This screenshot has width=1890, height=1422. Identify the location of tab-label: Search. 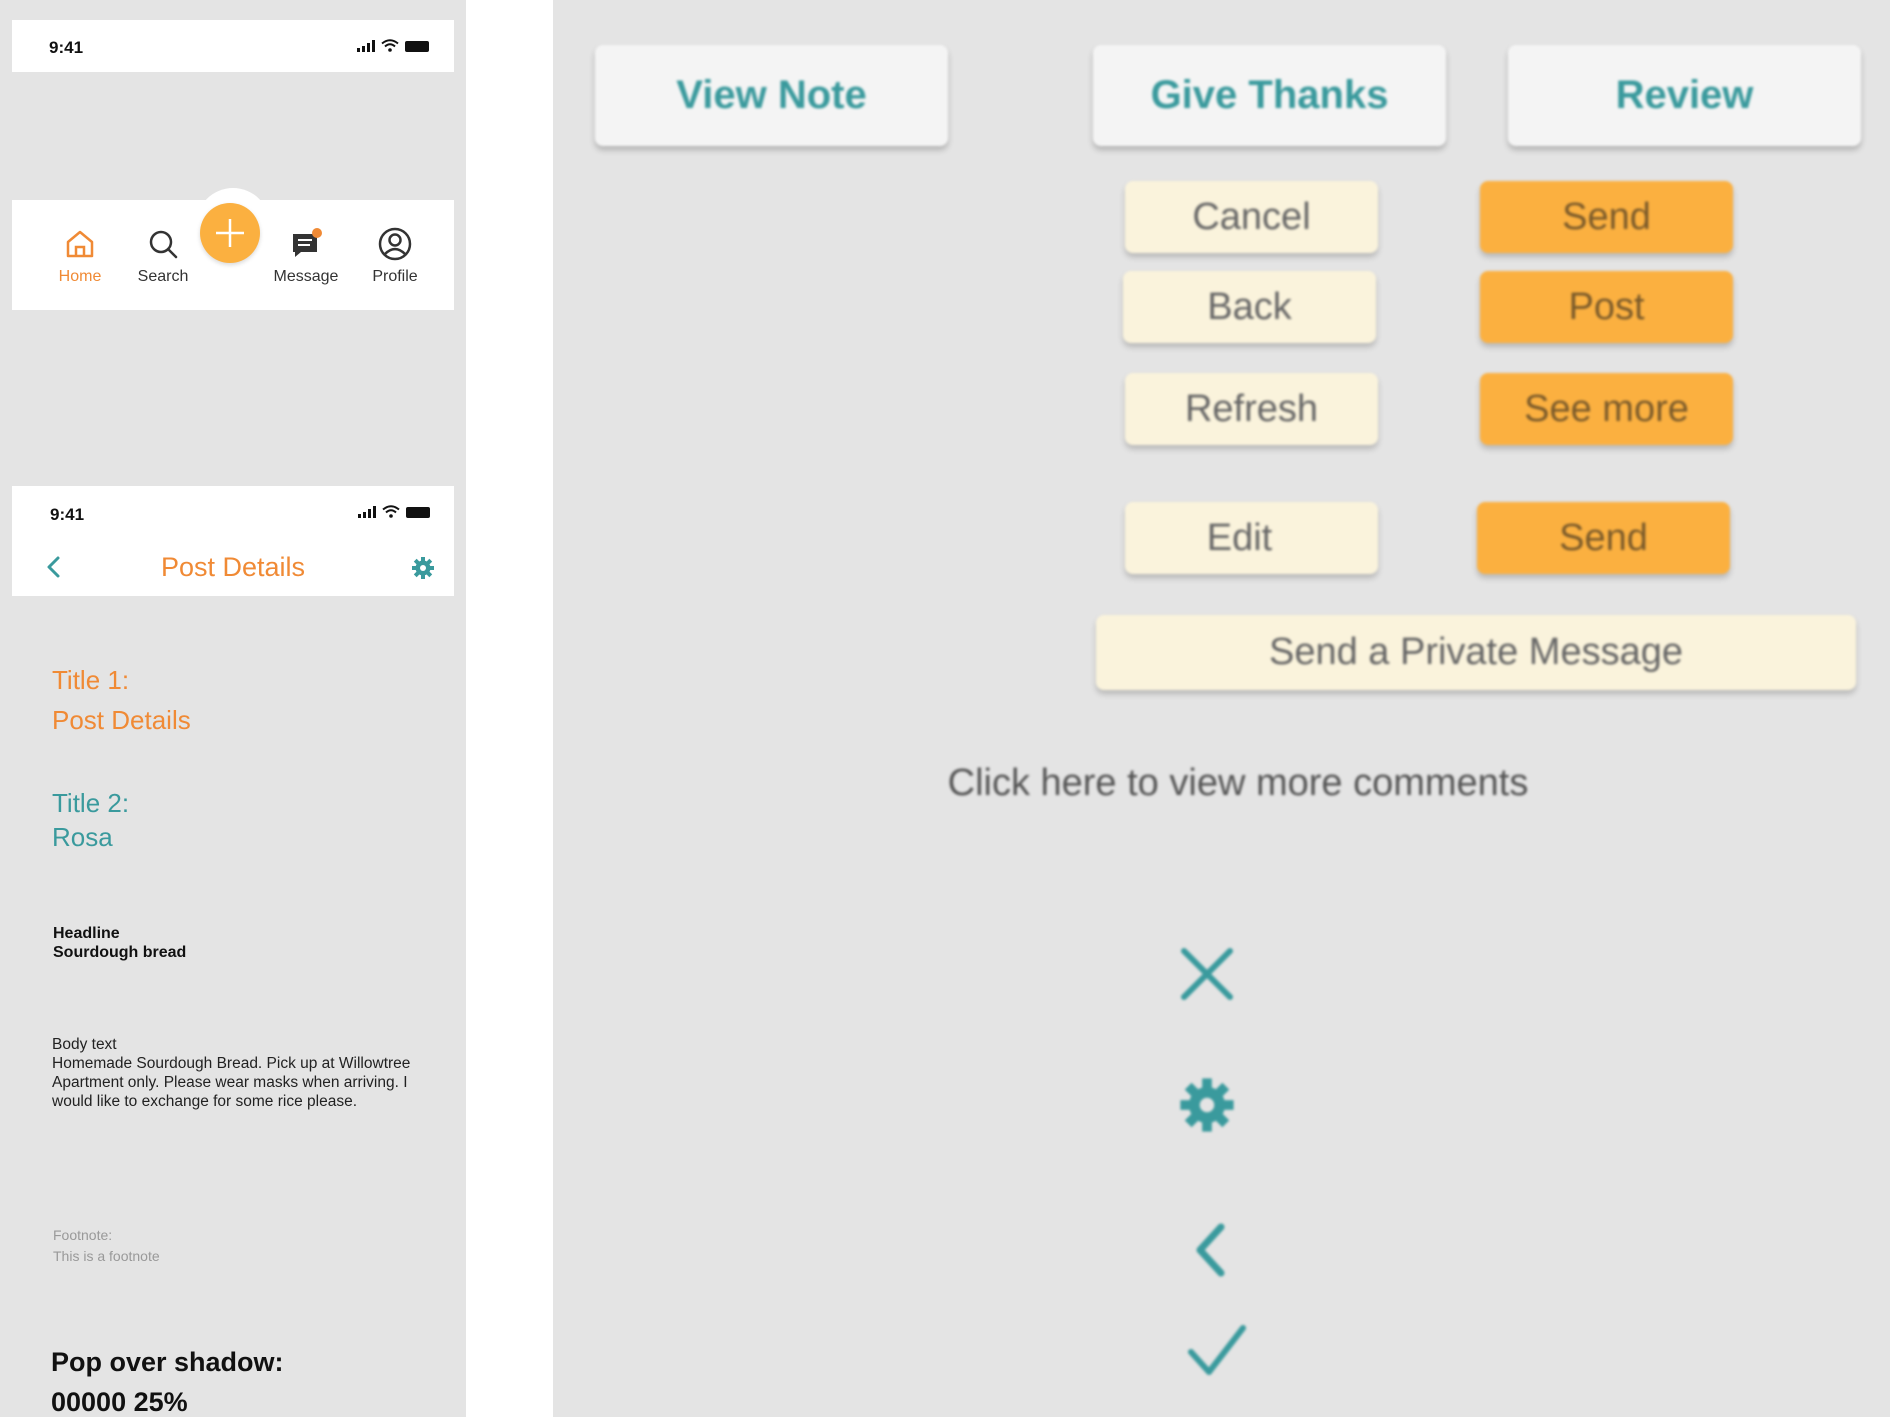
(163, 276).